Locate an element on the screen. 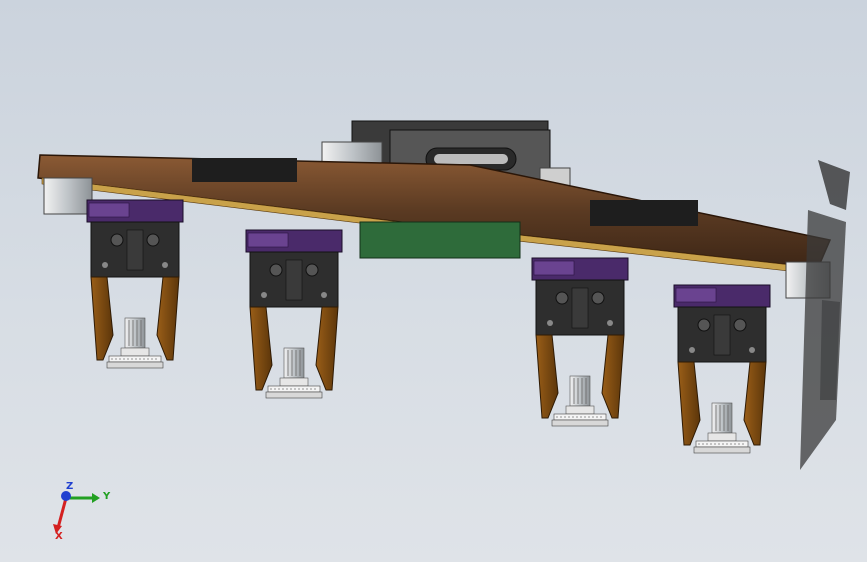  side-bracket is located at coordinates (825, 315).